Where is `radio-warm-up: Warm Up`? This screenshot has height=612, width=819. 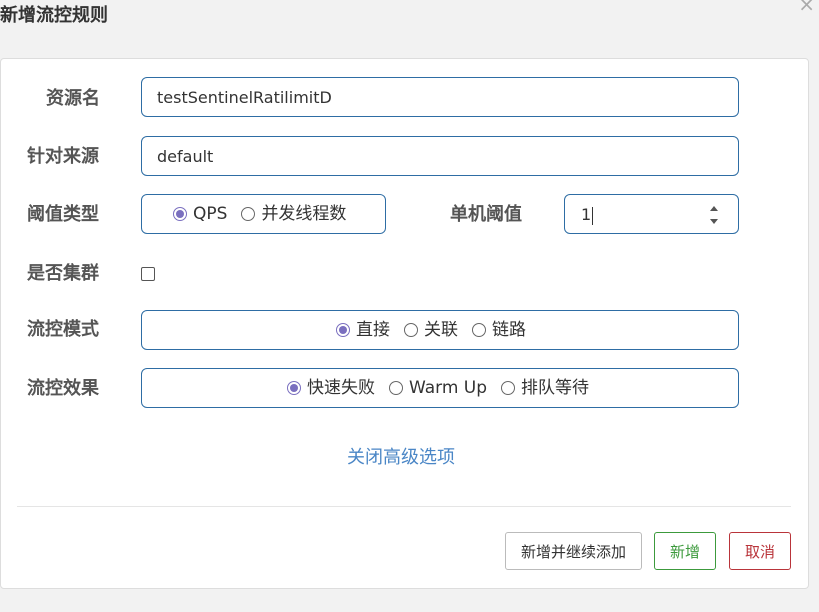 radio-warm-up: Warm Up is located at coordinates (438, 388).